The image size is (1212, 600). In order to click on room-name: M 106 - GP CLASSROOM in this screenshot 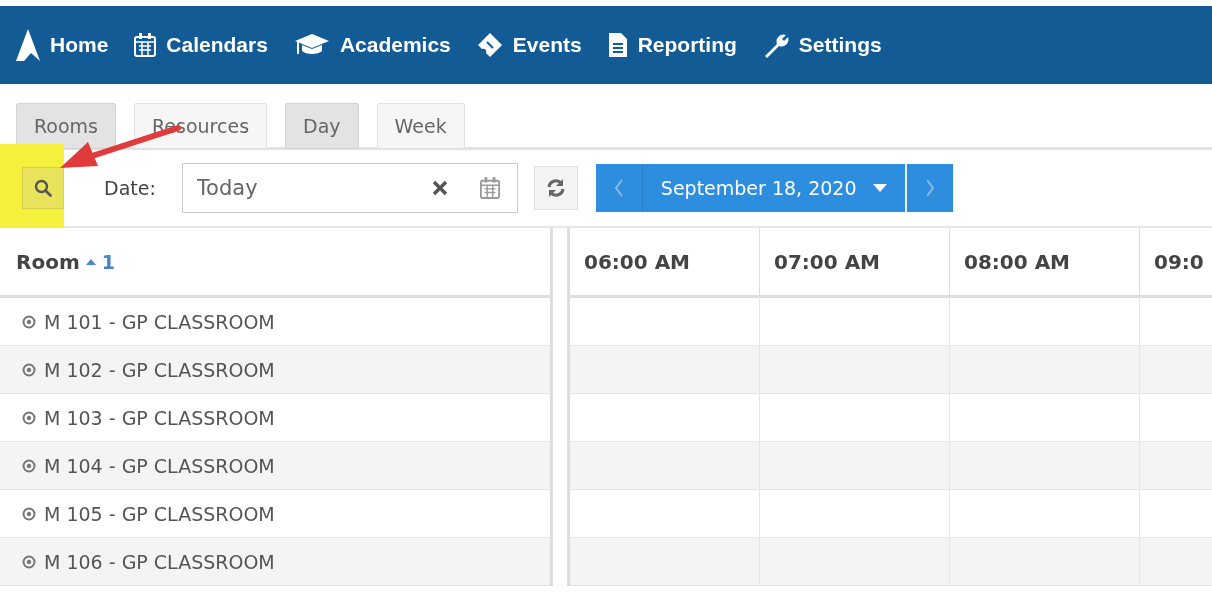, I will do `click(159, 561)`.